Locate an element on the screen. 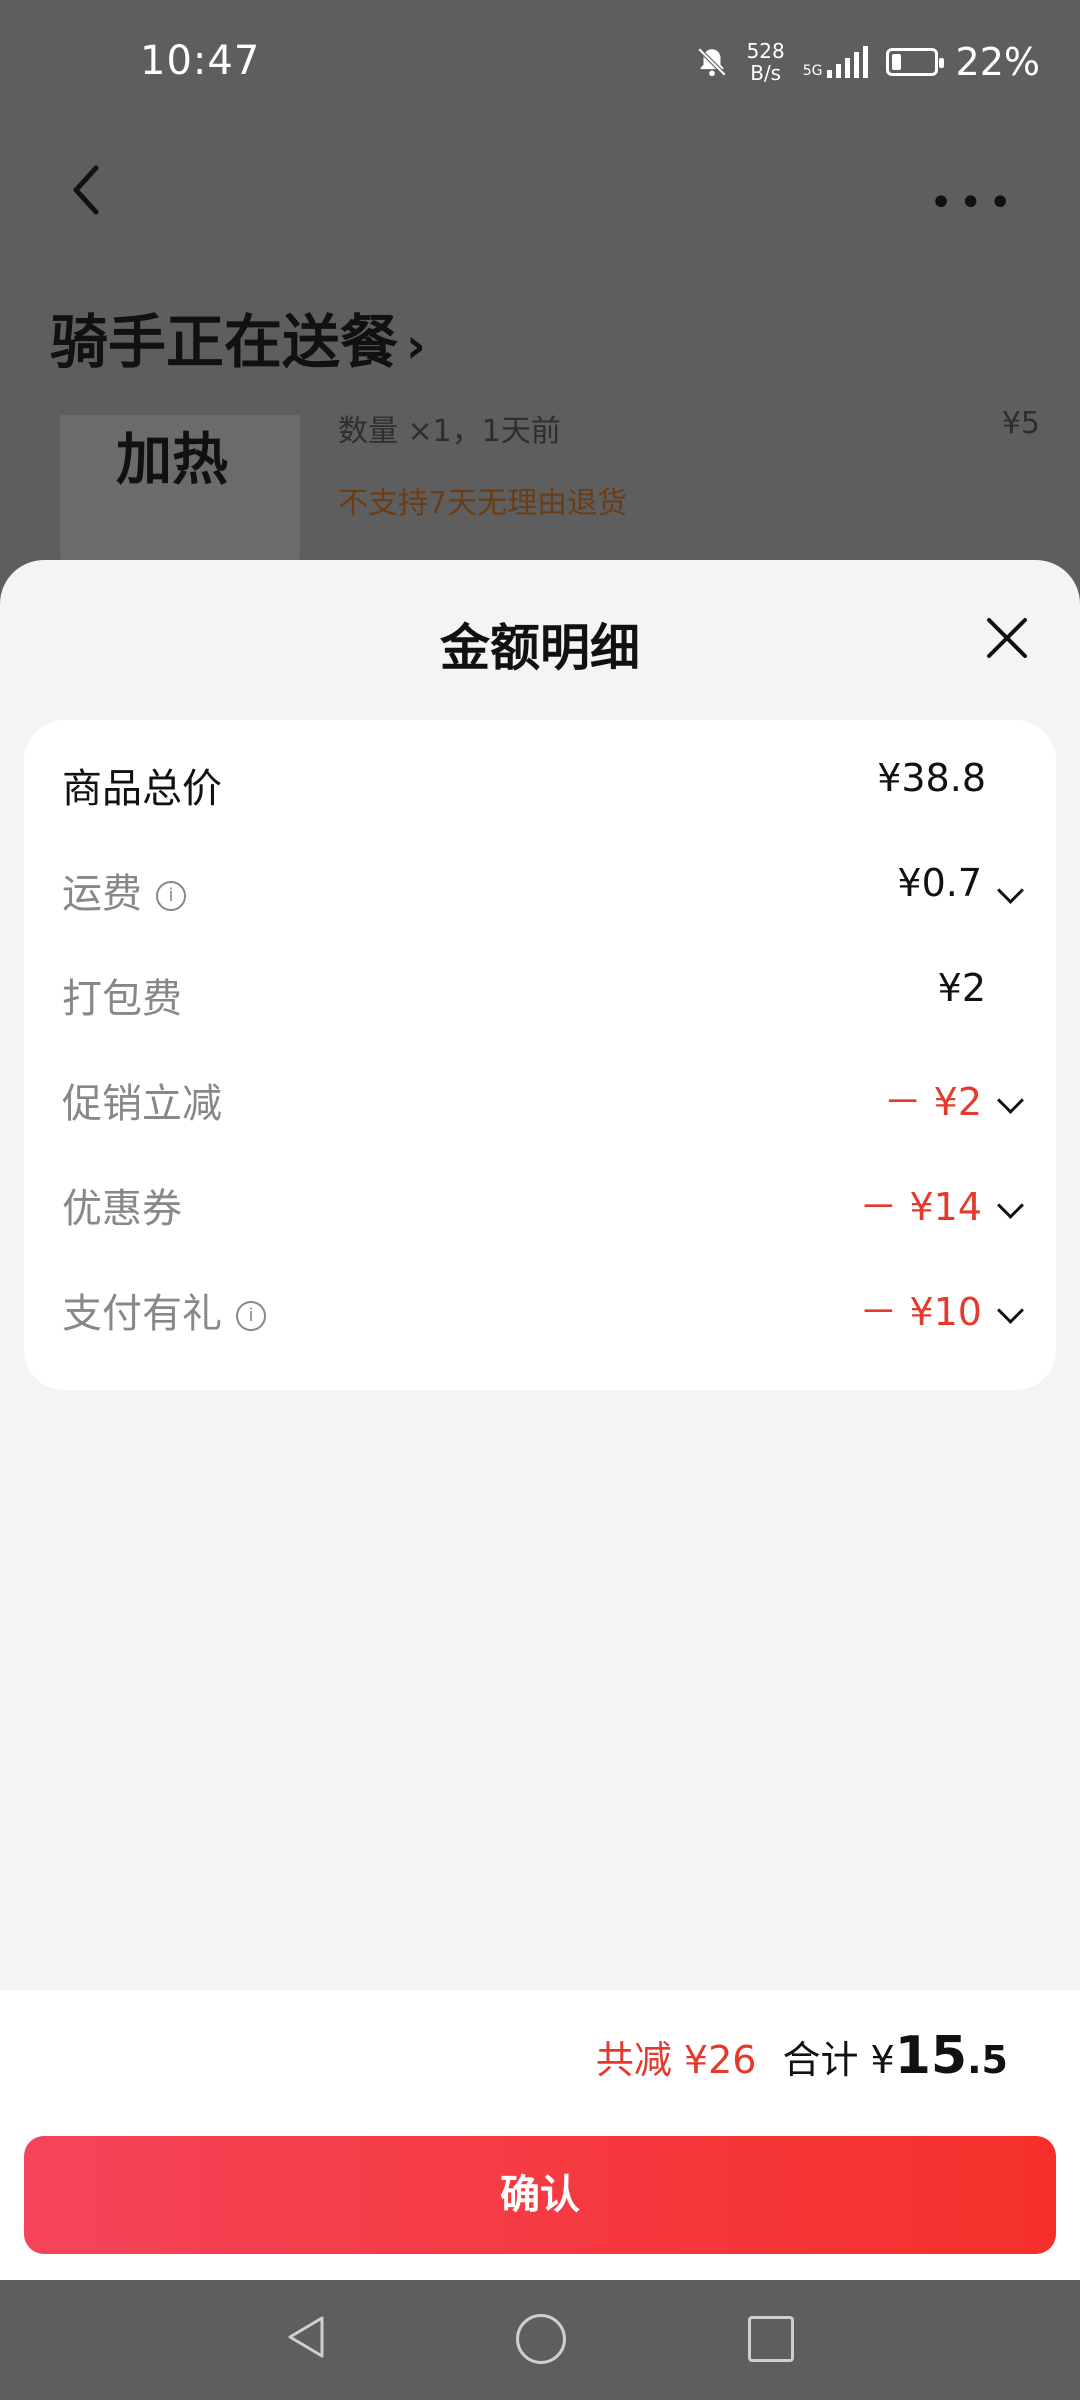 The height and width of the screenshot is (2400, 1080). nav-back-icon is located at coordinates (307, 2337).